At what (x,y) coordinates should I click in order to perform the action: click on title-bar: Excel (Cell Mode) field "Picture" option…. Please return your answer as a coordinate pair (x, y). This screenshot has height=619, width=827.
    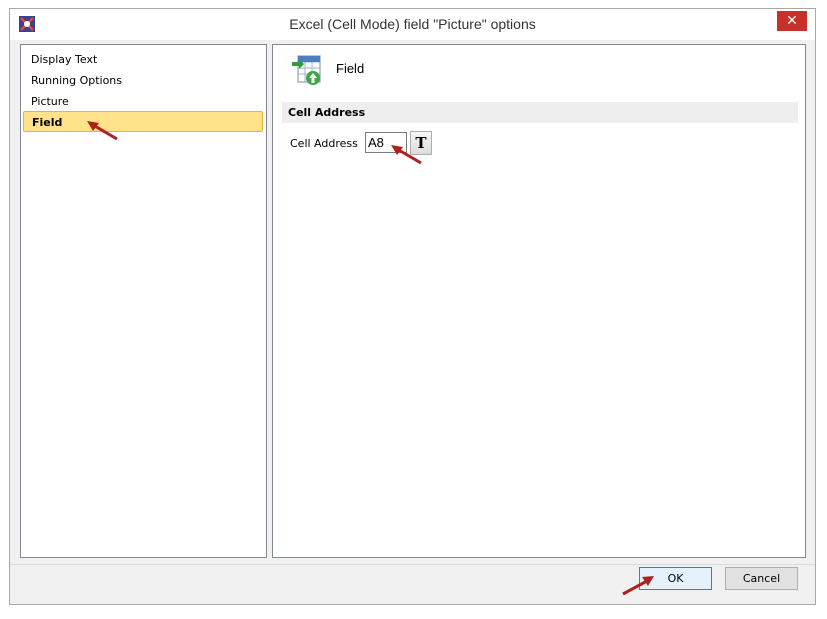
    Looking at the image, I should click on (412, 24).